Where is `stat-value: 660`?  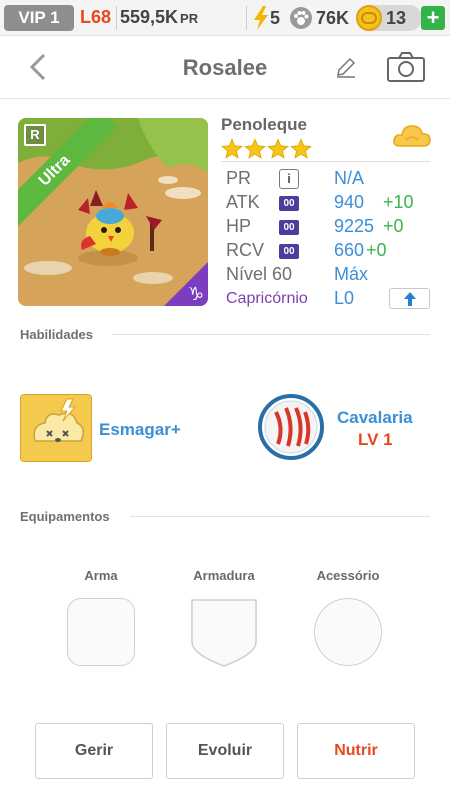 stat-value: 660 is located at coordinates (349, 250).